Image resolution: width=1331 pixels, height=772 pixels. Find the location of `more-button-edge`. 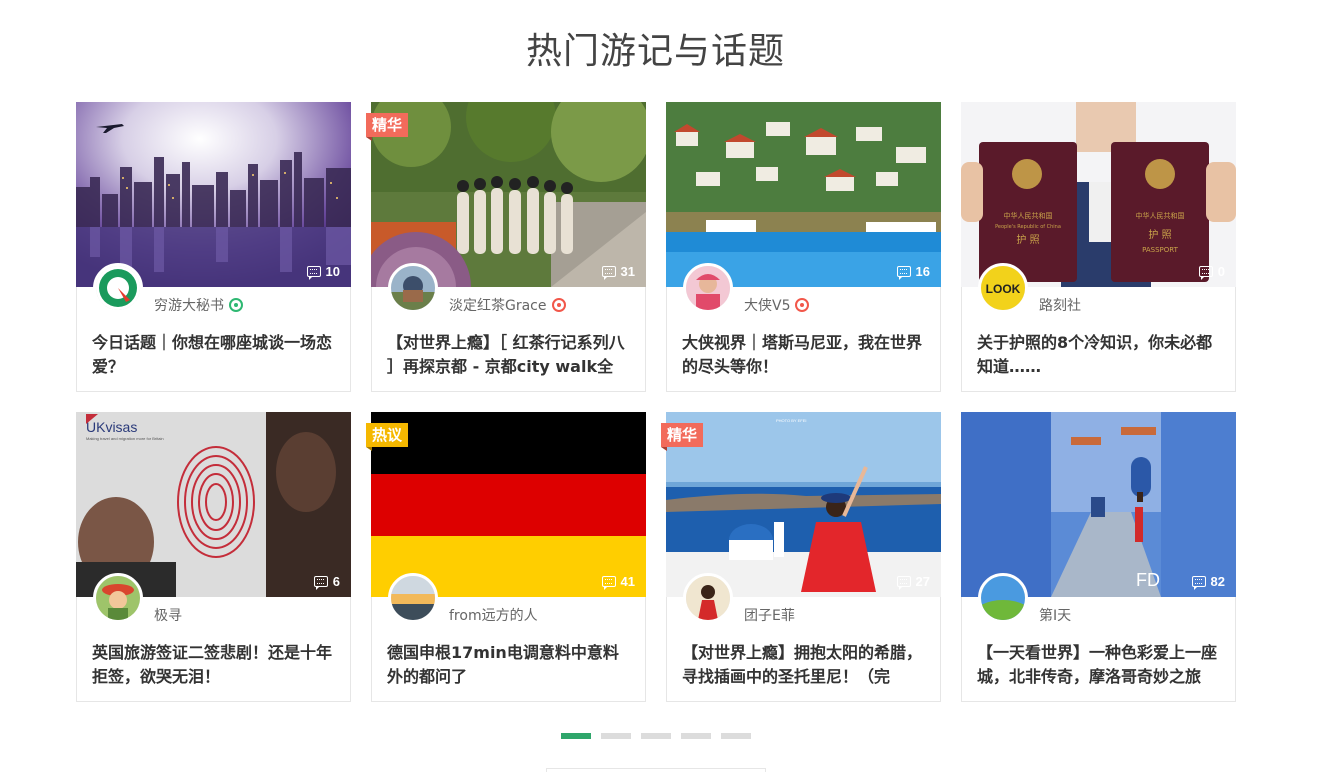

more-button-edge is located at coordinates (656, 770).